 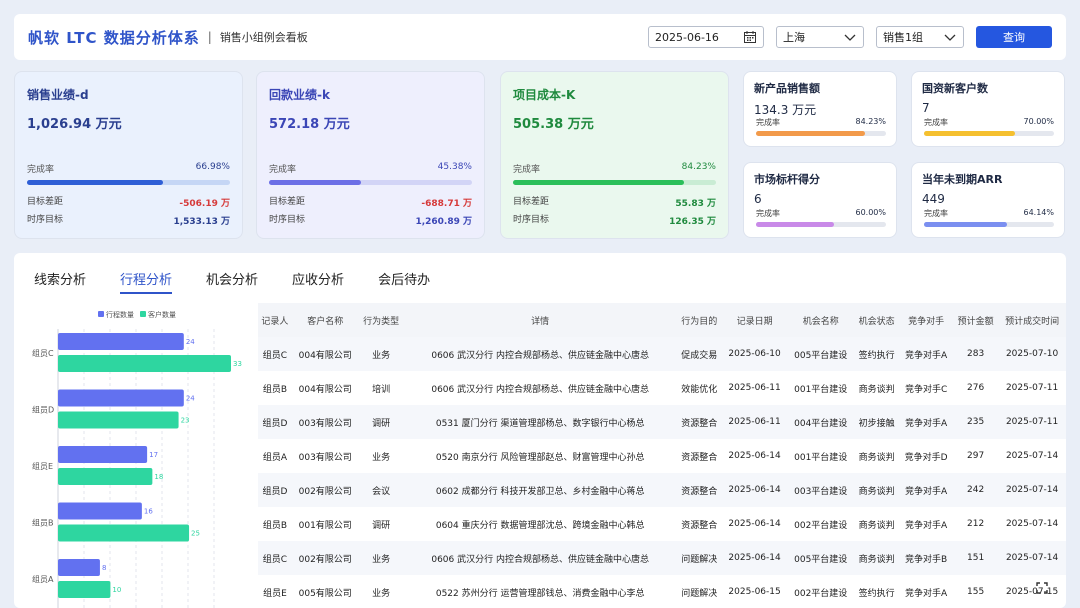 What do you see at coordinates (43, 523) in the screenshot?
I see `y-tick-label: 组员B` at bounding box center [43, 523].